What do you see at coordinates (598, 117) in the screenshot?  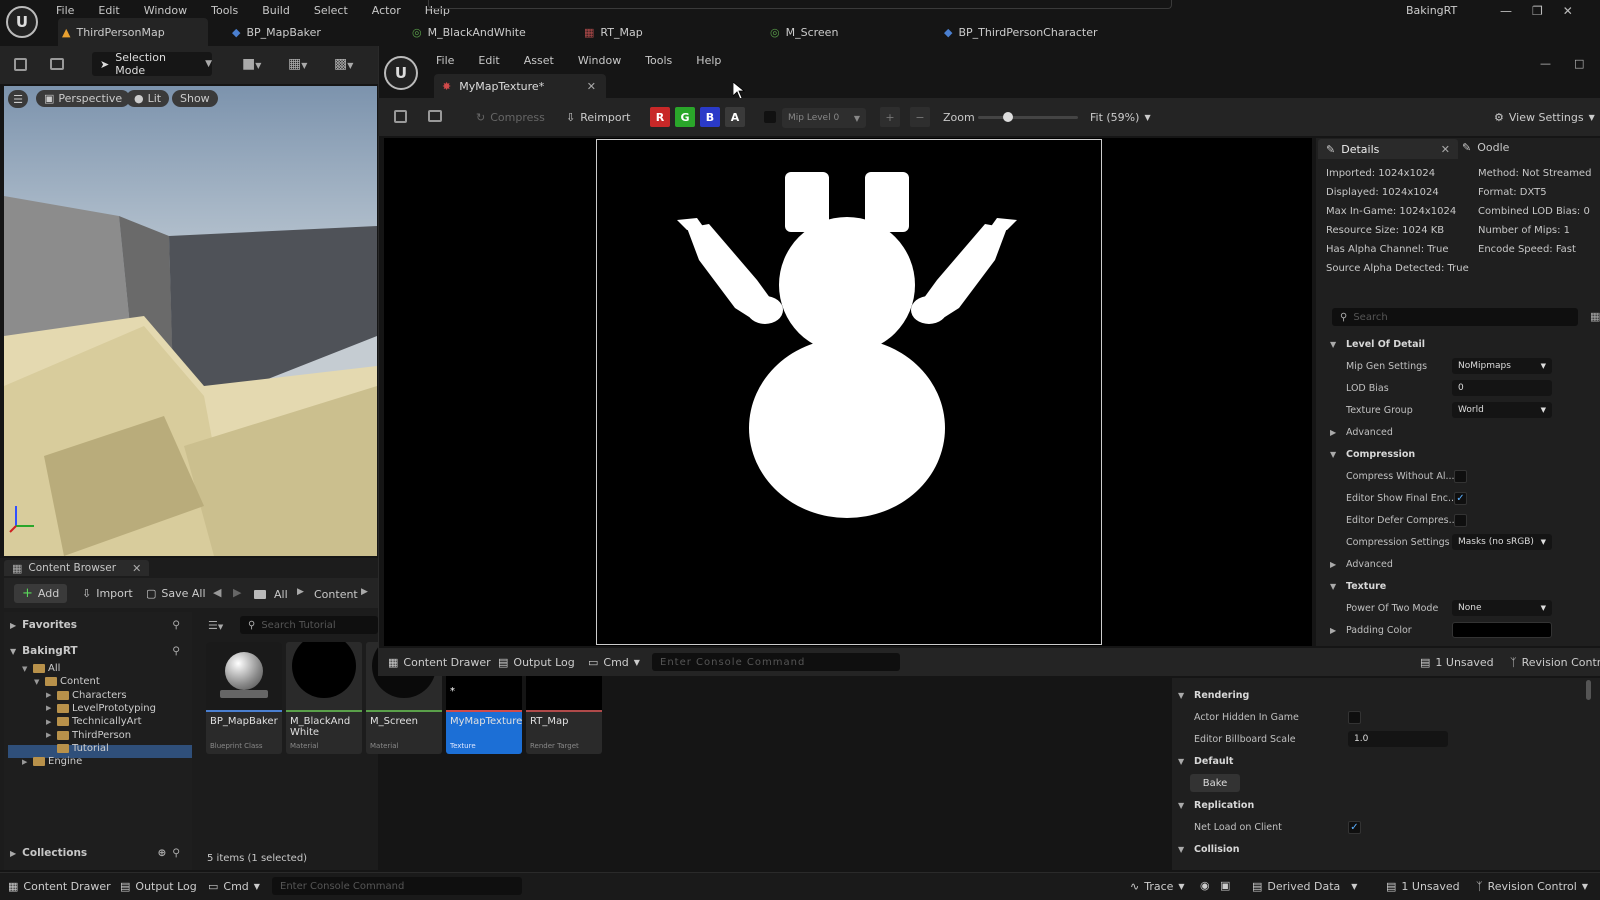 I see `reimport-button: ⇩ Reimport` at bounding box center [598, 117].